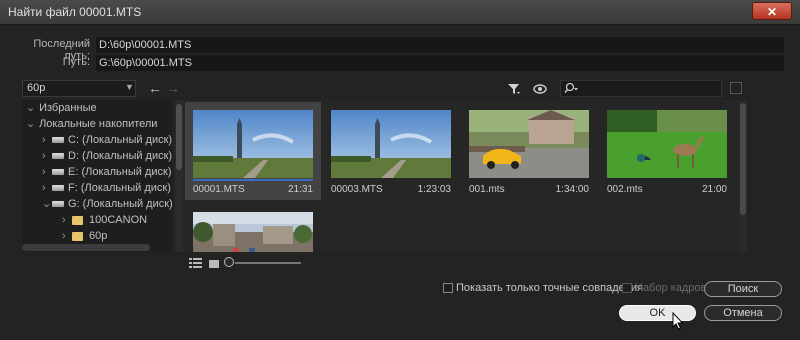 The image size is (800, 340). Describe the element at coordinates (641, 88) in the screenshot. I see `search-input` at that location.